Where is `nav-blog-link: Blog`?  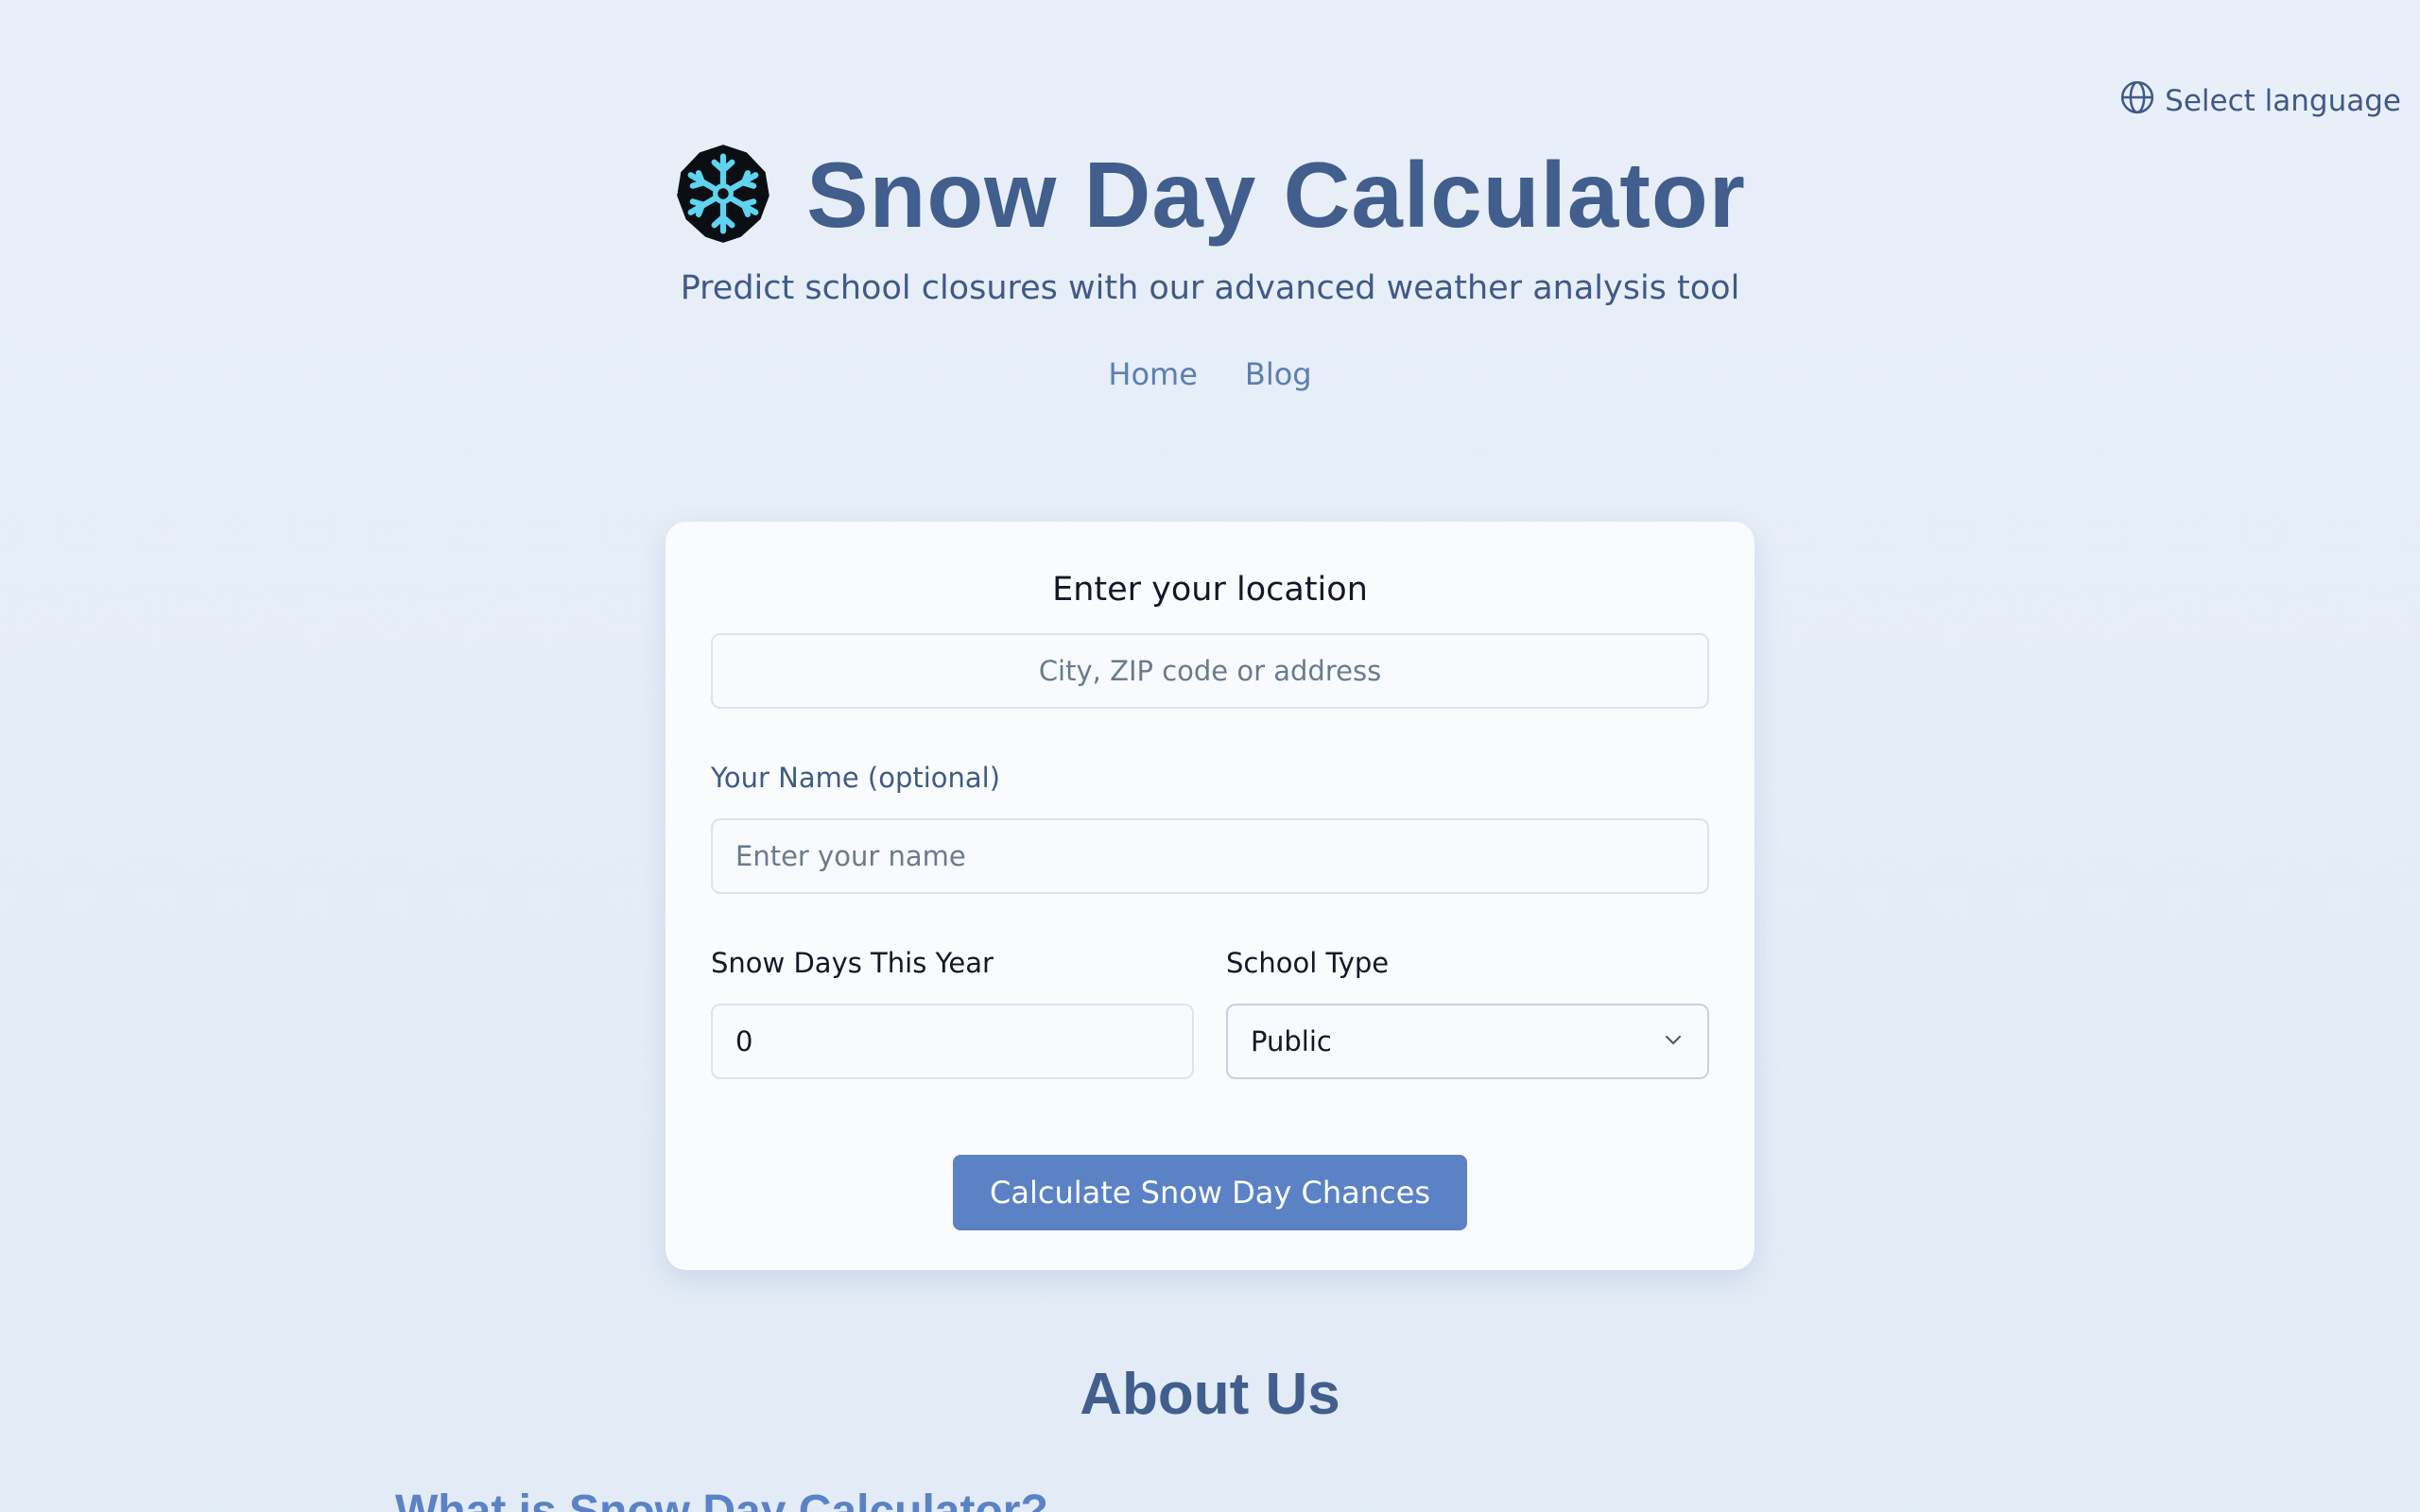
nav-blog-link: Blog is located at coordinates (1278, 374).